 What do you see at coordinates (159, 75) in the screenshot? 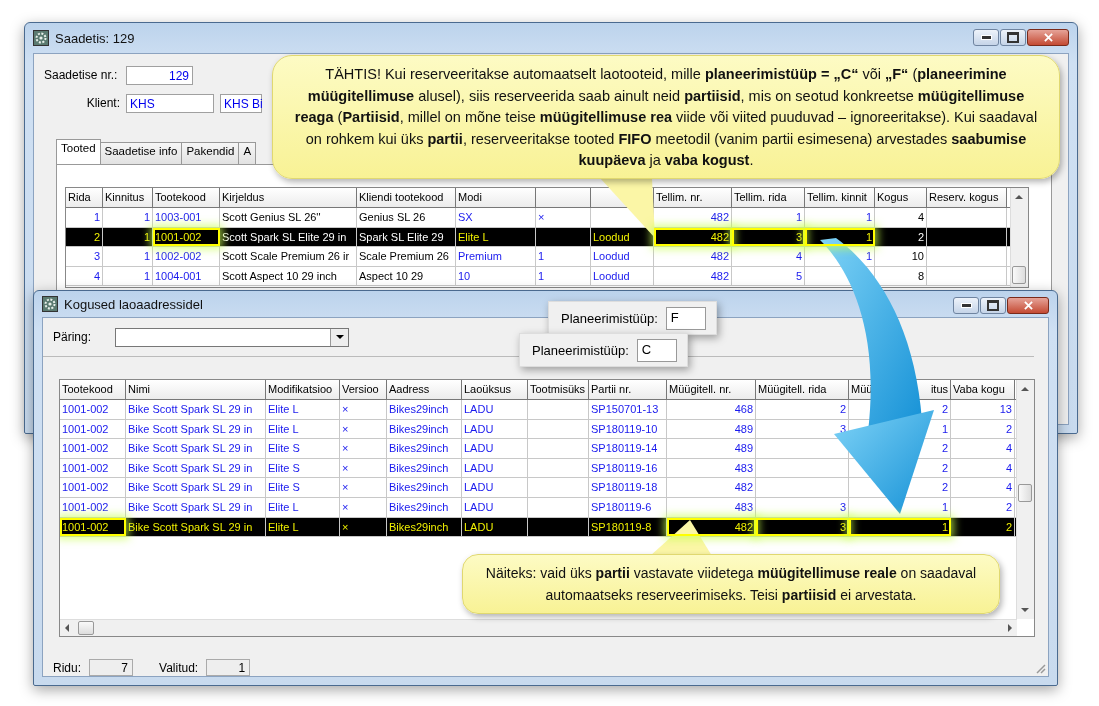
I see `shipment-number-field: 129` at bounding box center [159, 75].